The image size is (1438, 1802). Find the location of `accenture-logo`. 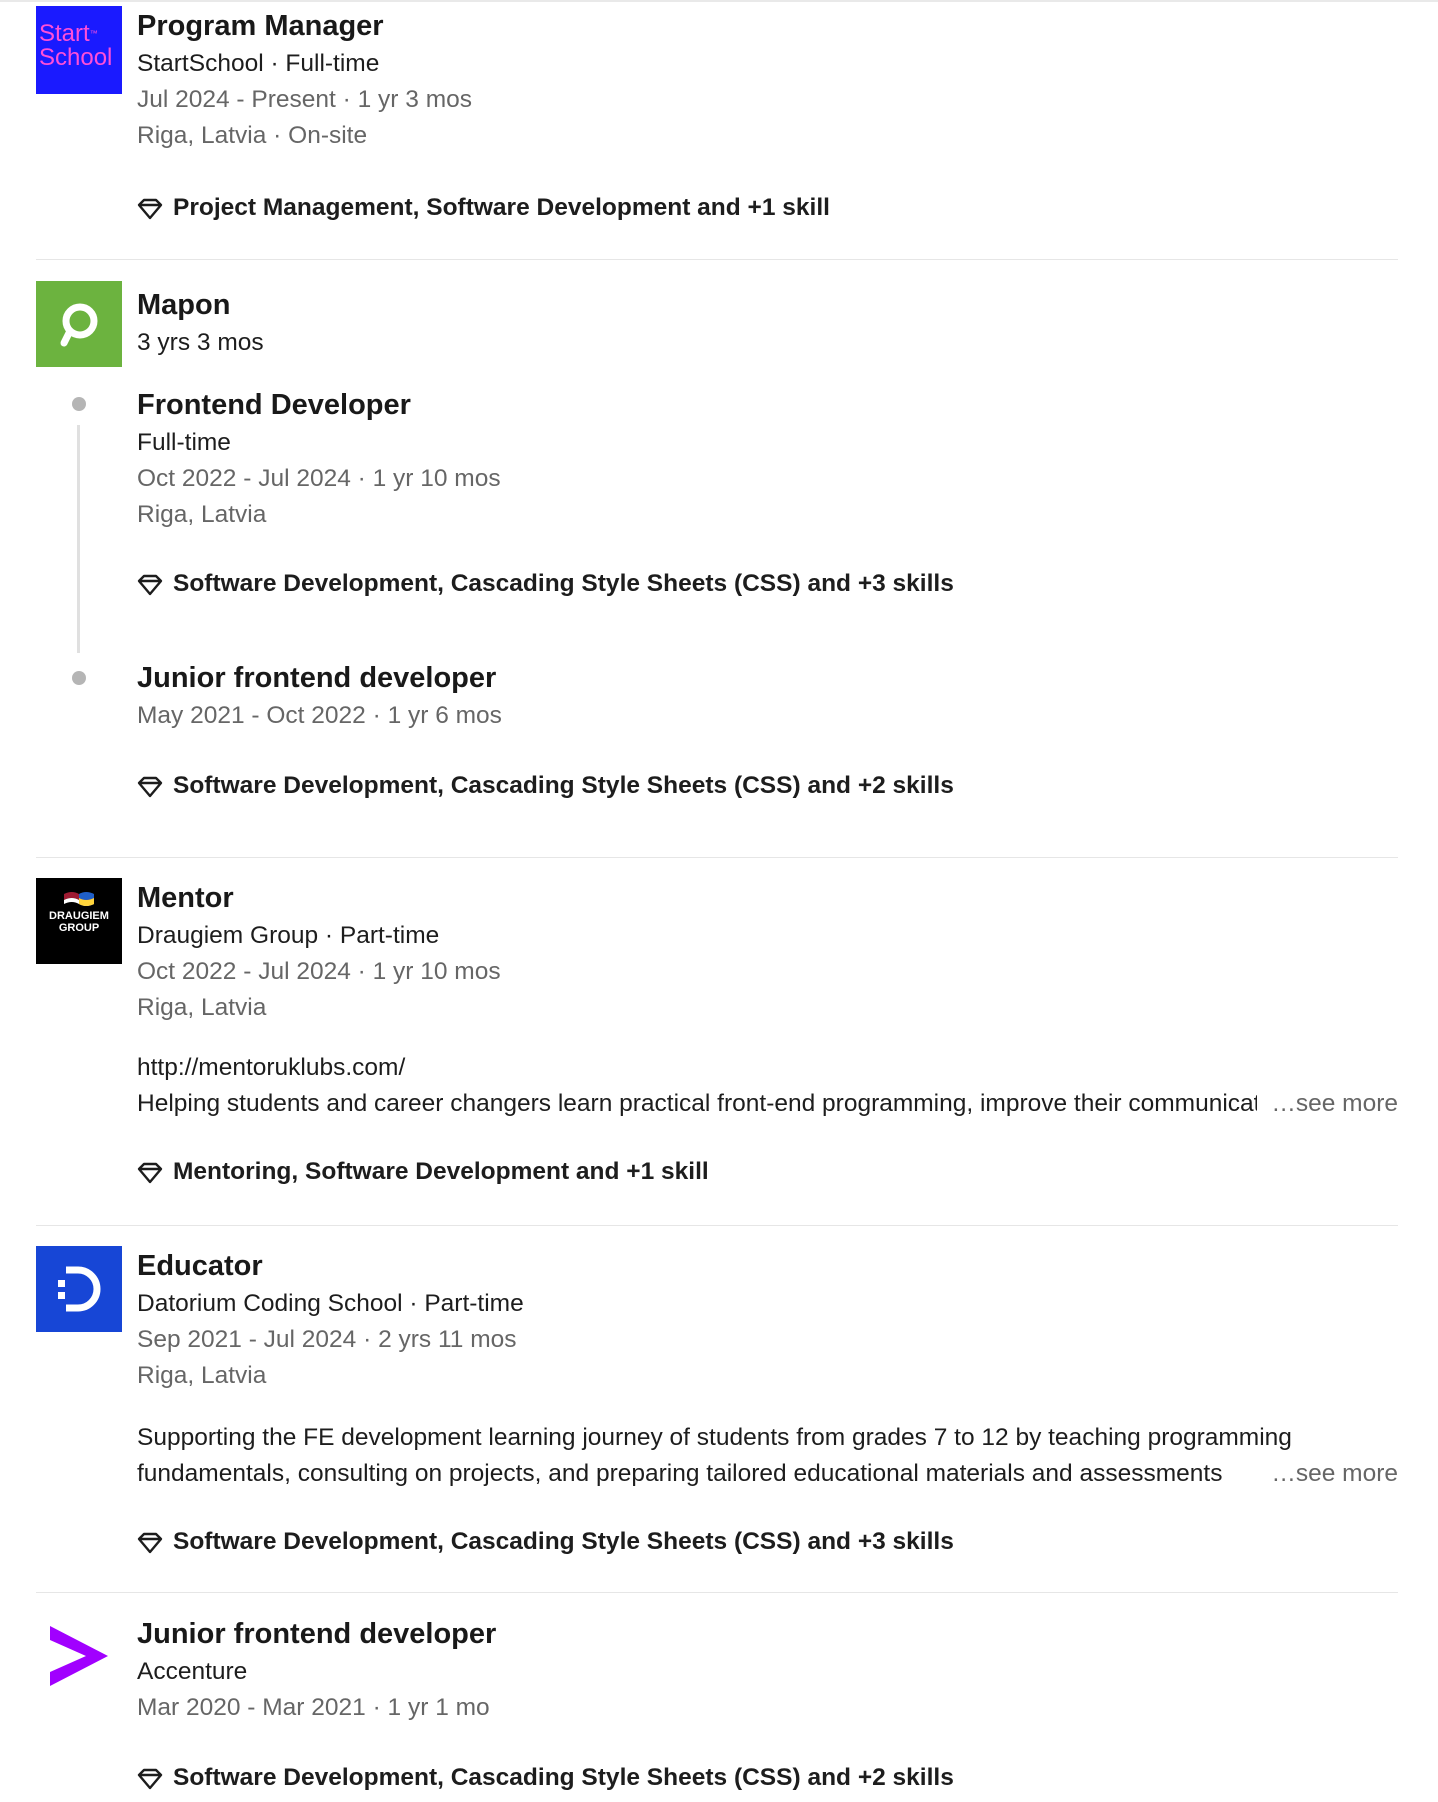

accenture-logo is located at coordinates (79, 1657).